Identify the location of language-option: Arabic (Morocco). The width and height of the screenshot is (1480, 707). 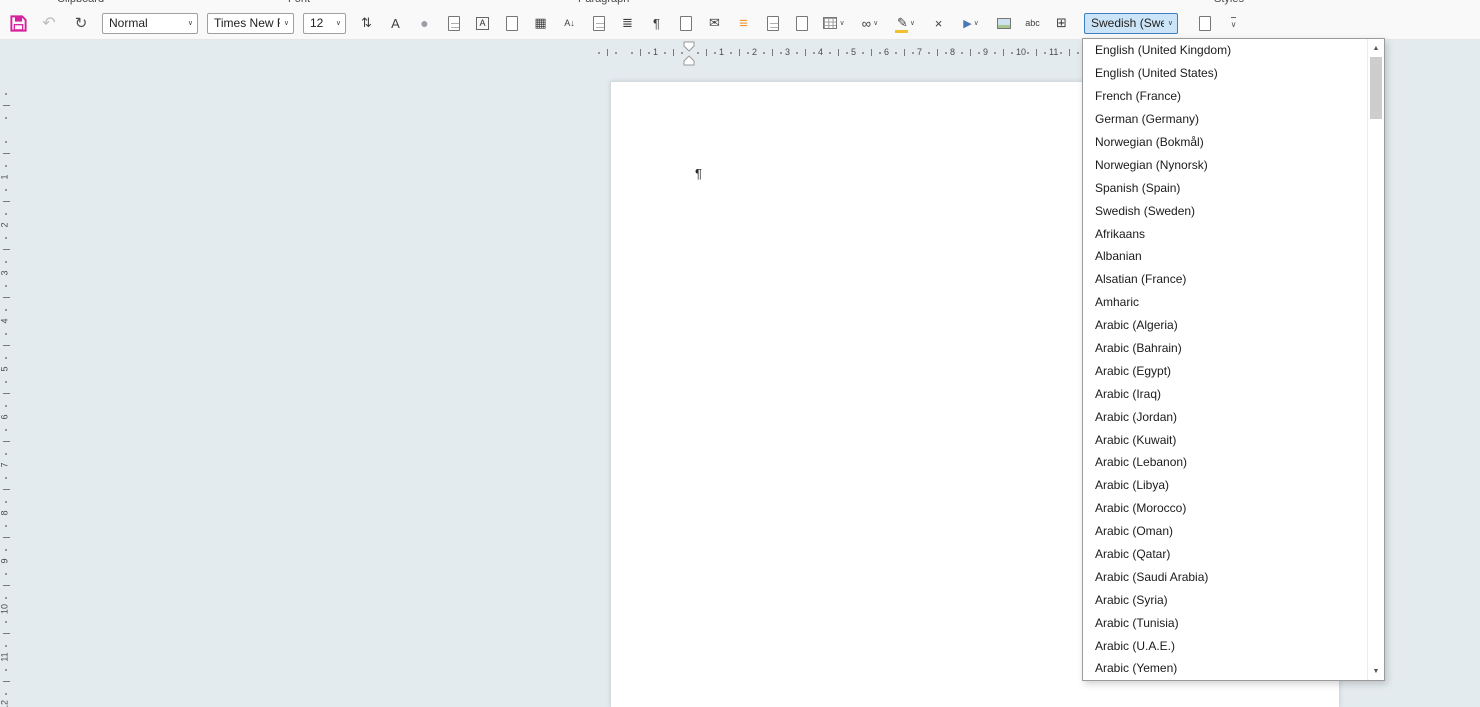
(1225, 508).